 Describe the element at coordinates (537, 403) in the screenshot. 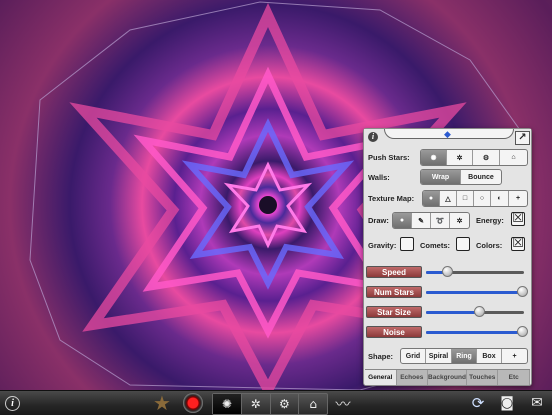

I see `share-icon: ✉` at that location.